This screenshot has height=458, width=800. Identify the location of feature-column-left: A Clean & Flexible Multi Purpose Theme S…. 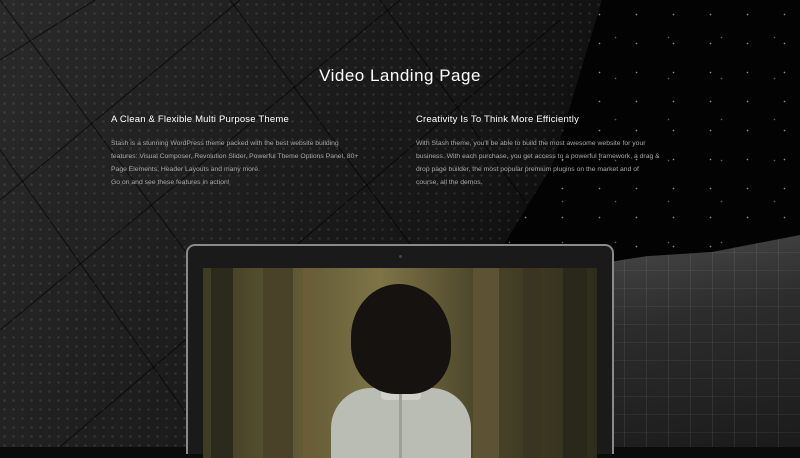
(251, 151).